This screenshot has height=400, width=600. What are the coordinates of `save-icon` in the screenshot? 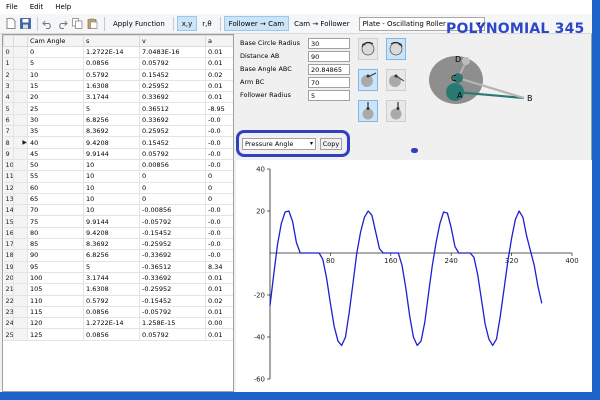 It's located at (25, 23).